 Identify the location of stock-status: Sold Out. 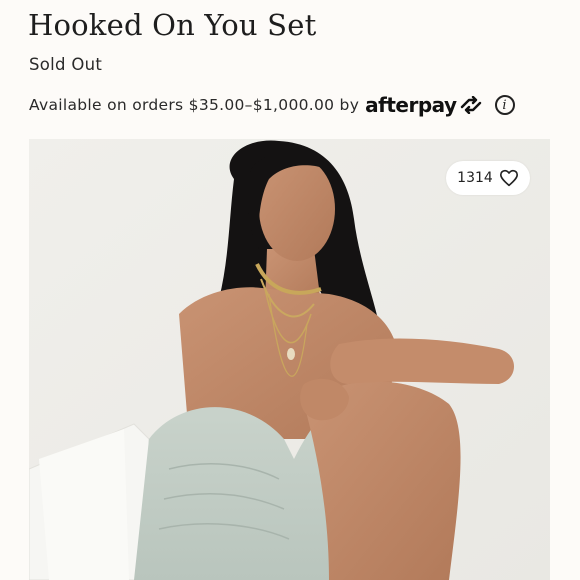
(66, 64).